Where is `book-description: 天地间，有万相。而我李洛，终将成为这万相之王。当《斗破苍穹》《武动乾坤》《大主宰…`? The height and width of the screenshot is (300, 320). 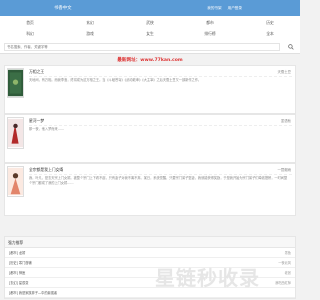 book-description: 天地间，有万相。而我李洛，终将成为这万相之王。当《斗破苍穹》《武动乾坤》《大主宰… is located at coordinates (115, 80).